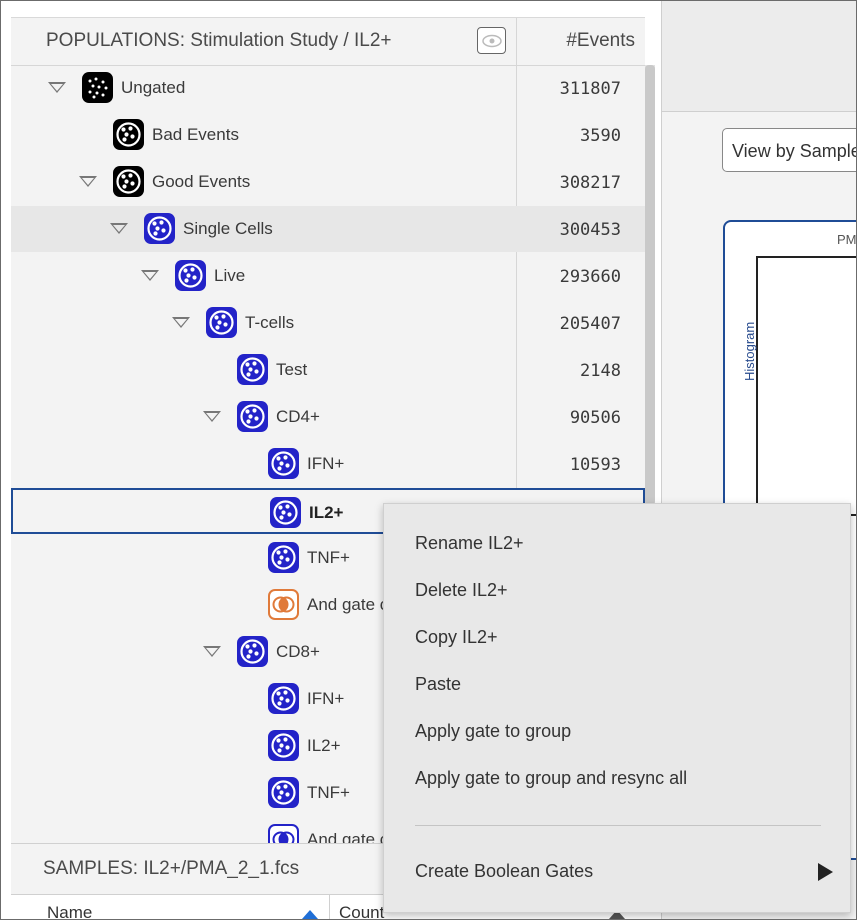 Image resolution: width=857 pixels, height=920 pixels. What do you see at coordinates (576, 41) in the screenshot?
I see `events-column-header: #Events` at bounding box center [576, 41].